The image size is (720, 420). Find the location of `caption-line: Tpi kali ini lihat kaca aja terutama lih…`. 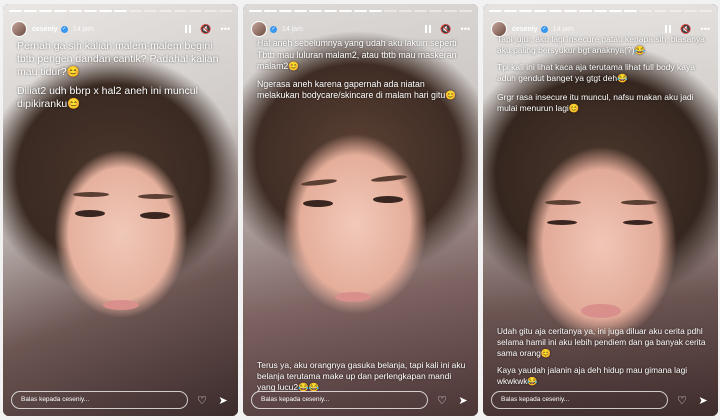

caption-line: Tpi kali ini lihat kaca aja terutama lih… is located at coordinates (596, 72).